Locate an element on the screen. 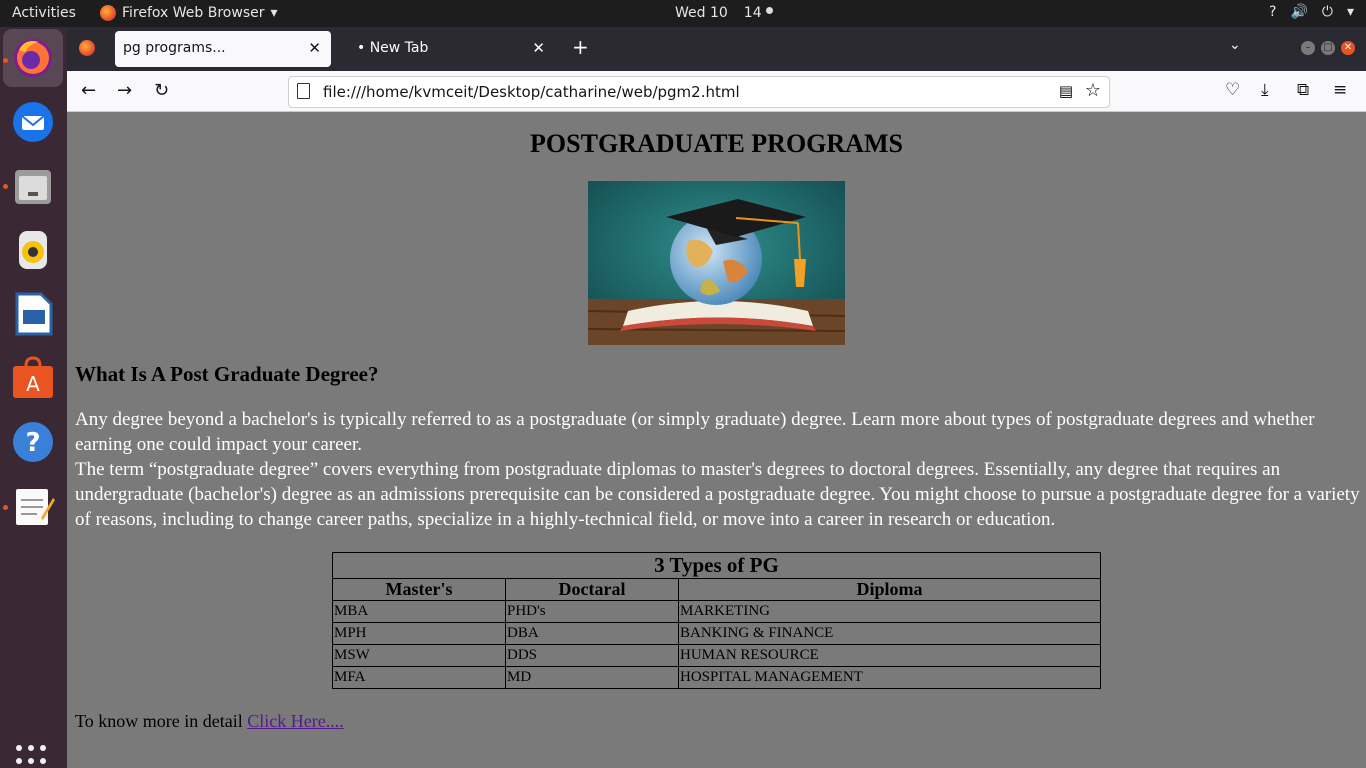  dock-help: ? is located at coordinates (33, 442).